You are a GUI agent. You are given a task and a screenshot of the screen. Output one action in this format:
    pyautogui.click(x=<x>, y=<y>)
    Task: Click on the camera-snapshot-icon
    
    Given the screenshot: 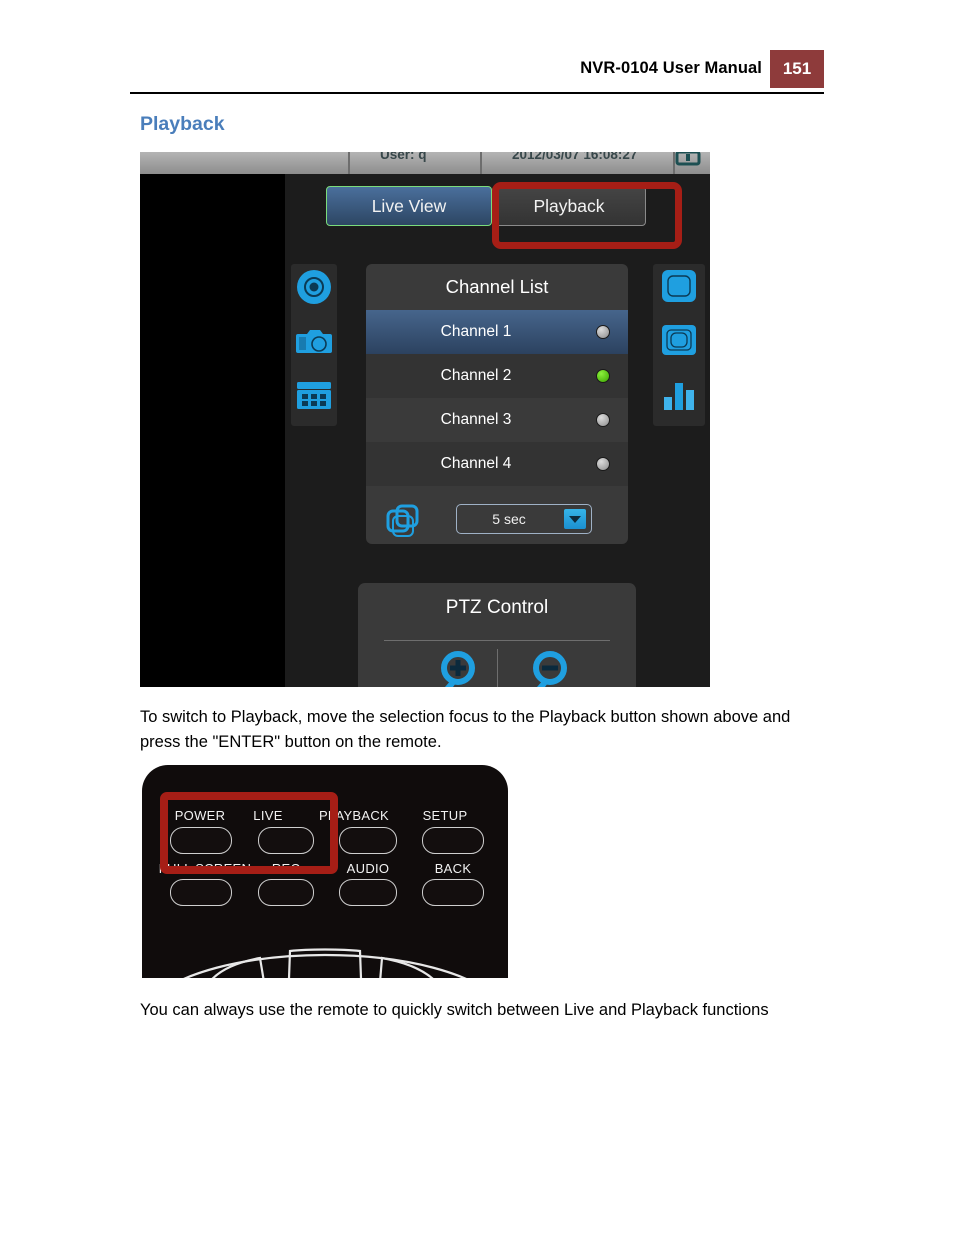 What is the action you would take?
    pyautogui.click(x=314, y=341)
    